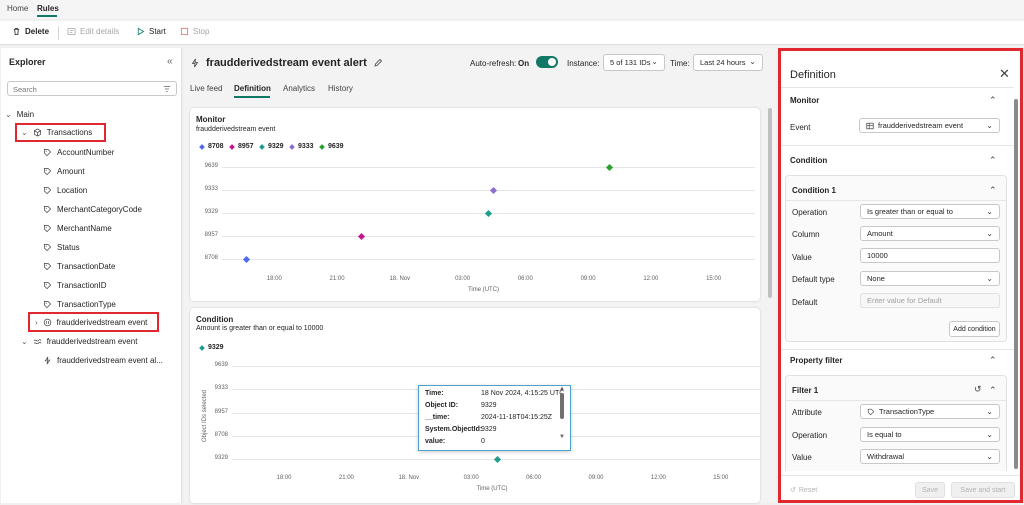 The height and width of the screenshot is (505, 1024). I want to click on event-value: fraudderivedstream event, so click(921, 125).